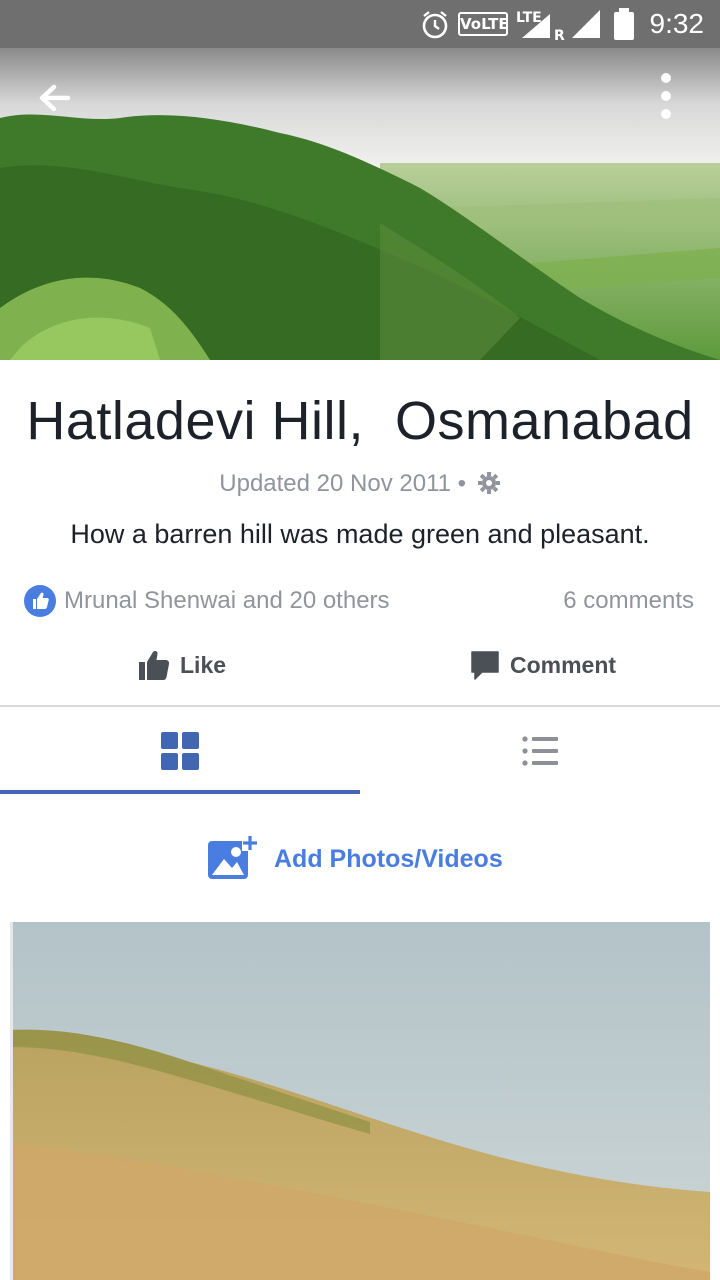 This screenshot has height=1280, width=720. I want to click on more-vertical-icon, so click(666, 96).